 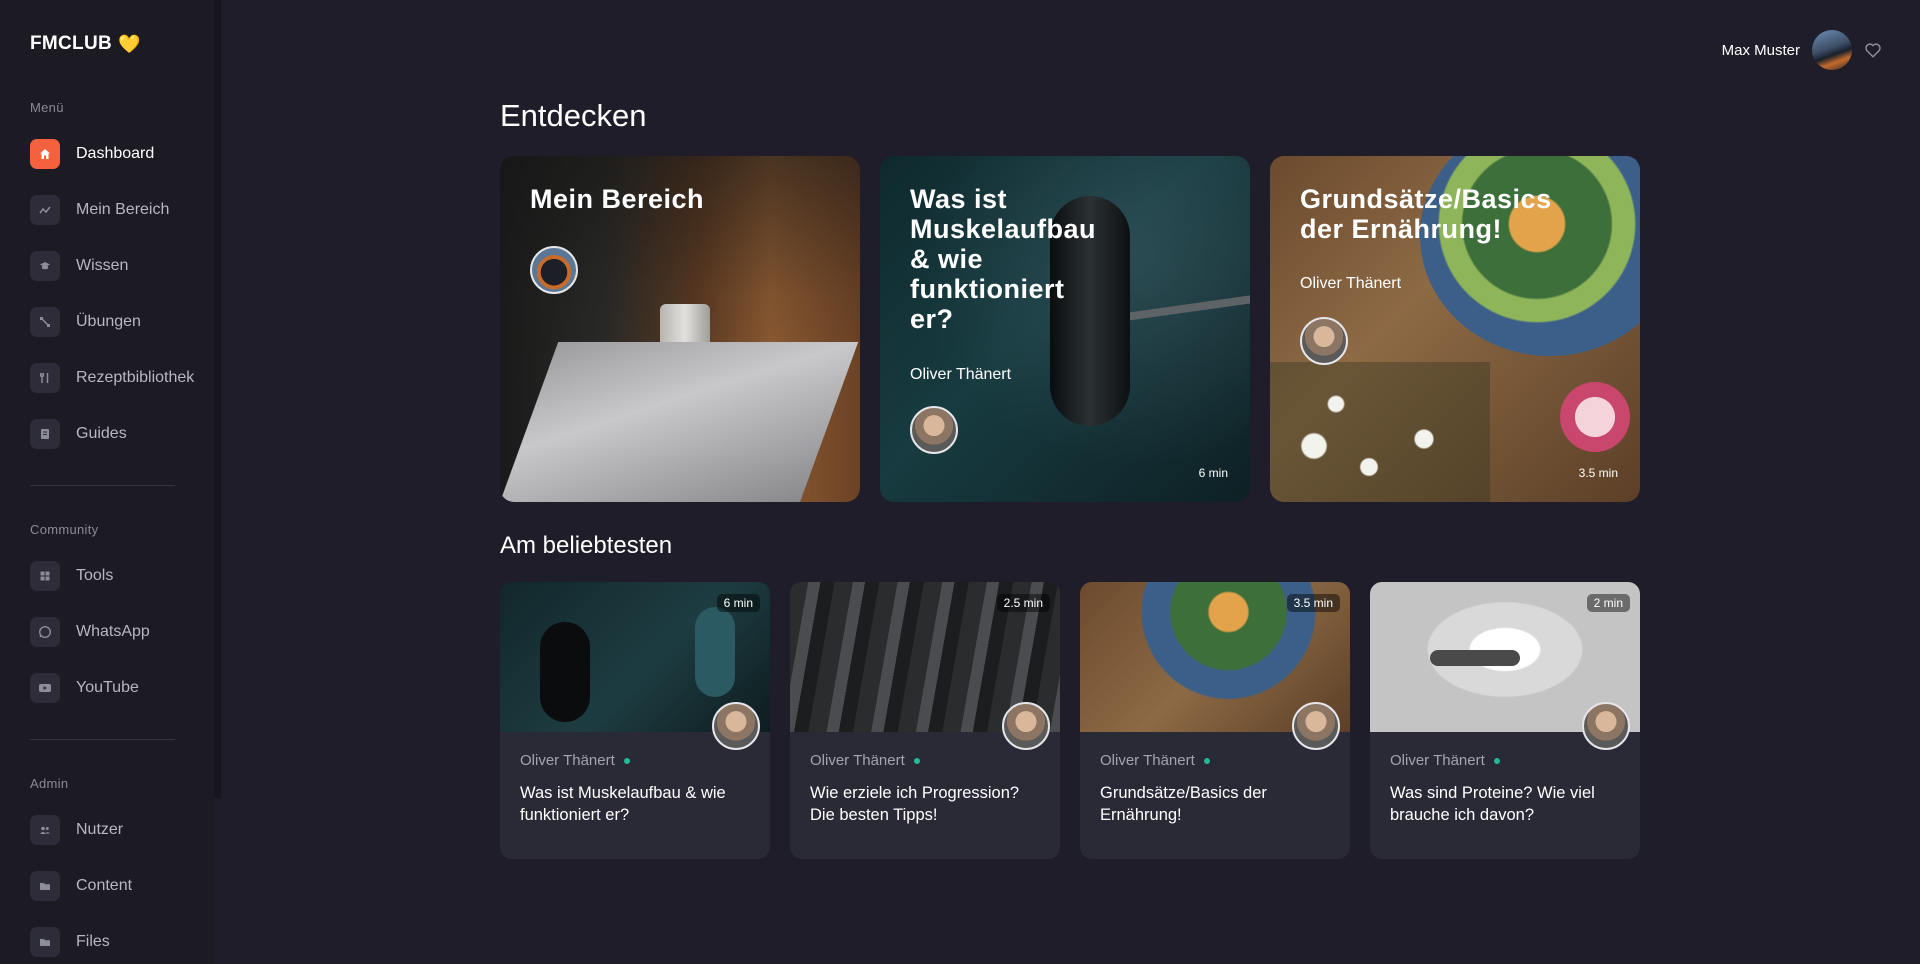 What do you see at coordinates (45, 378) in the screenshot?
I see `utensils-icon` at bounding box center [45, 378].